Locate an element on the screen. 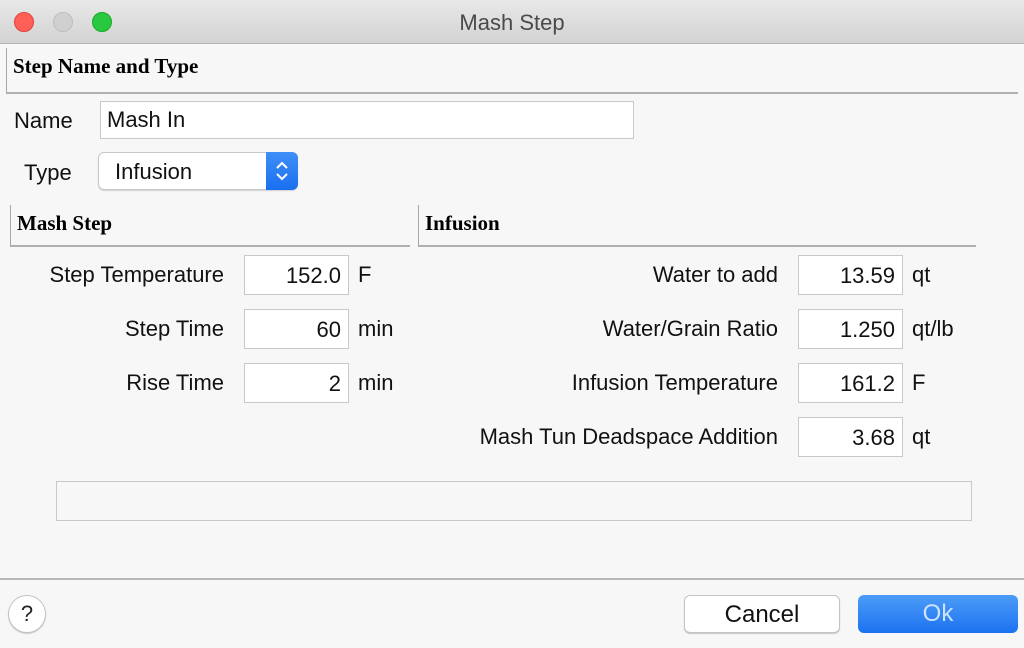  up-down-chevron-icon is located at coordinates (282, 171).